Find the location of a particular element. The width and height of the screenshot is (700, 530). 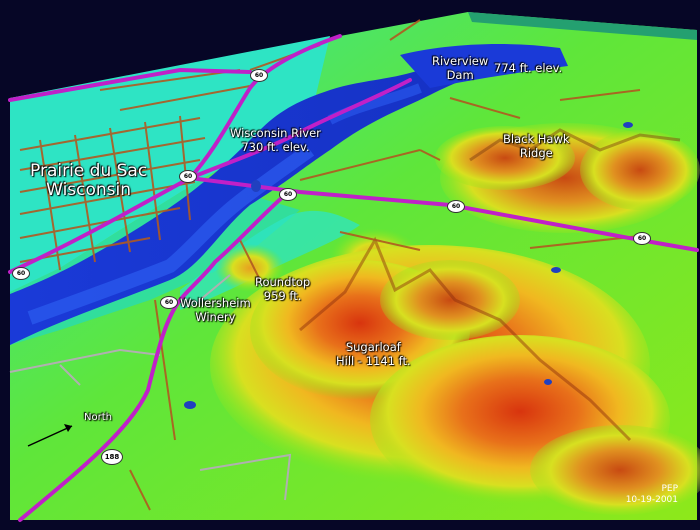

dam-elevation-label: 774 ft. elev. is located at coordinates (528, 68).